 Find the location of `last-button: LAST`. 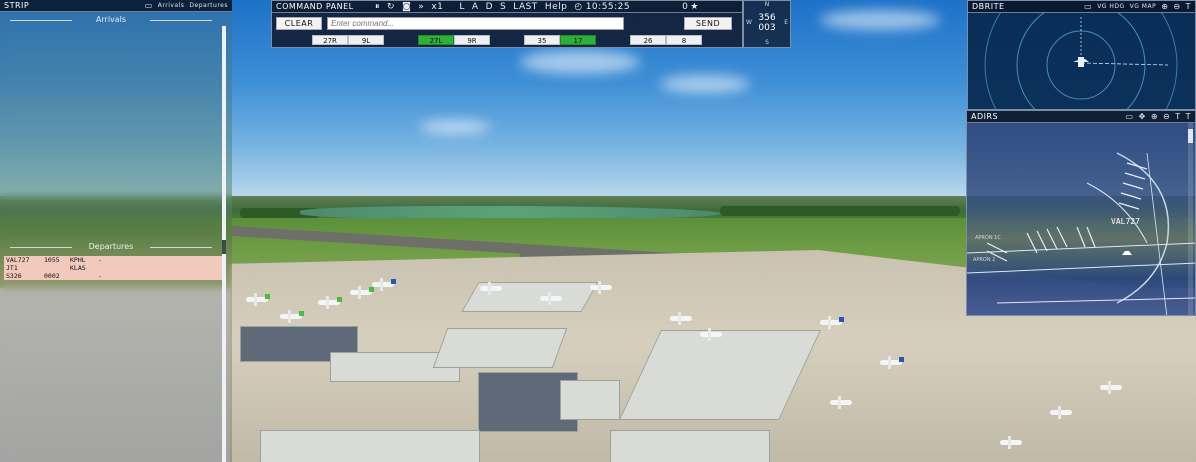

last-button: LAST is located at coordinates (525, 7).